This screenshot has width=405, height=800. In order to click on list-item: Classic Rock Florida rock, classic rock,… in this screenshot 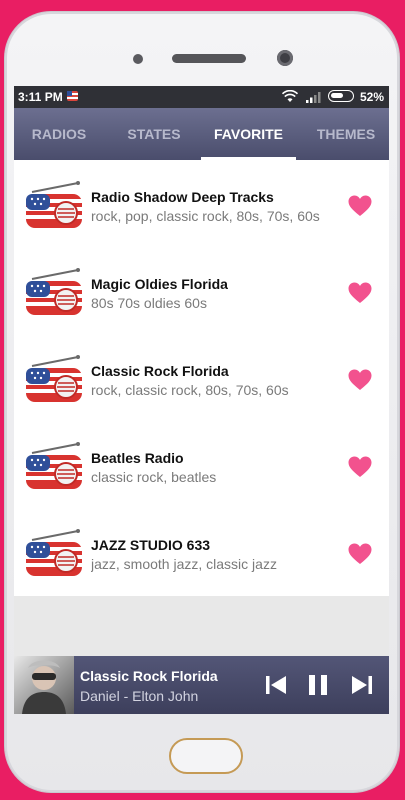, I will do `click(201, 377)`.